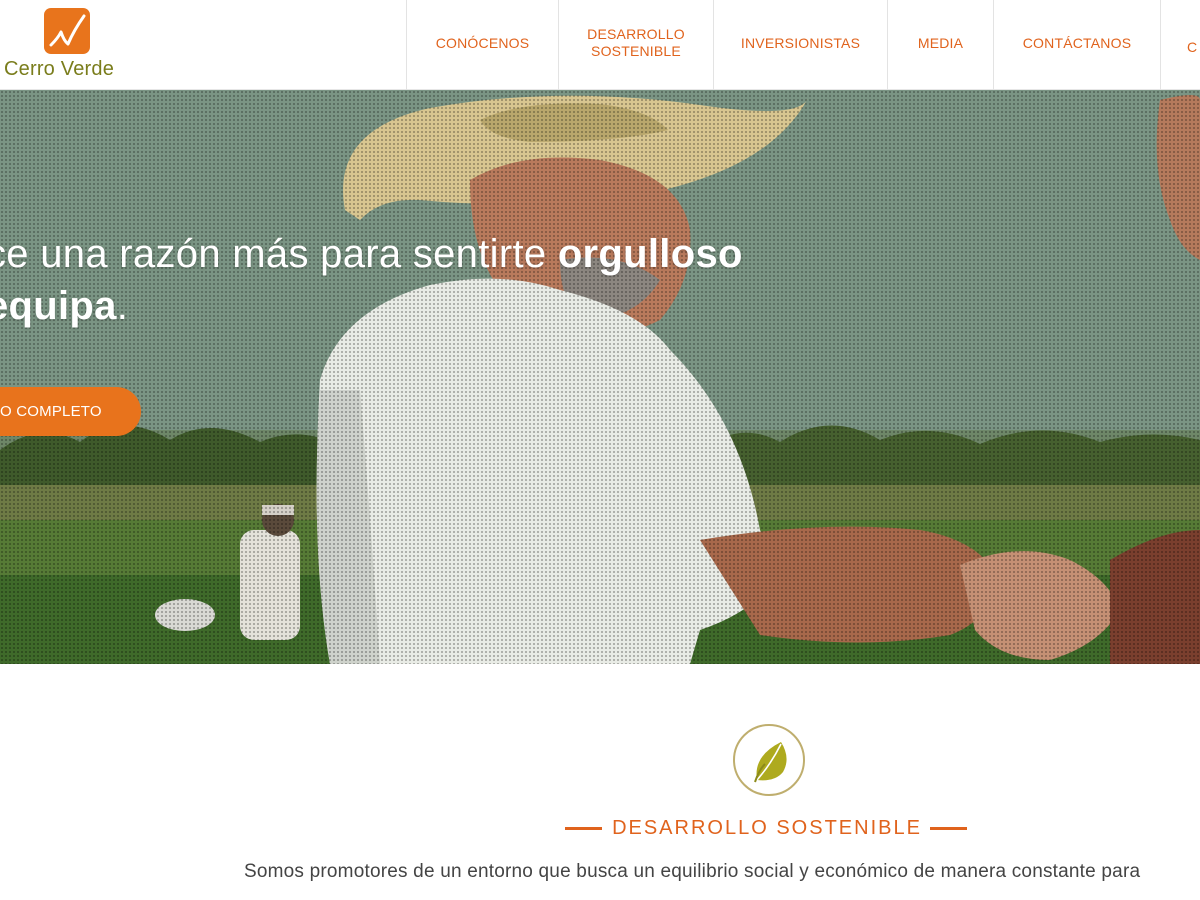 This screenshot has width=1200, height=900. Describe the element at coordinates (940, 42) in the screenshot. I see `nav-label: MEDIA` at that location.